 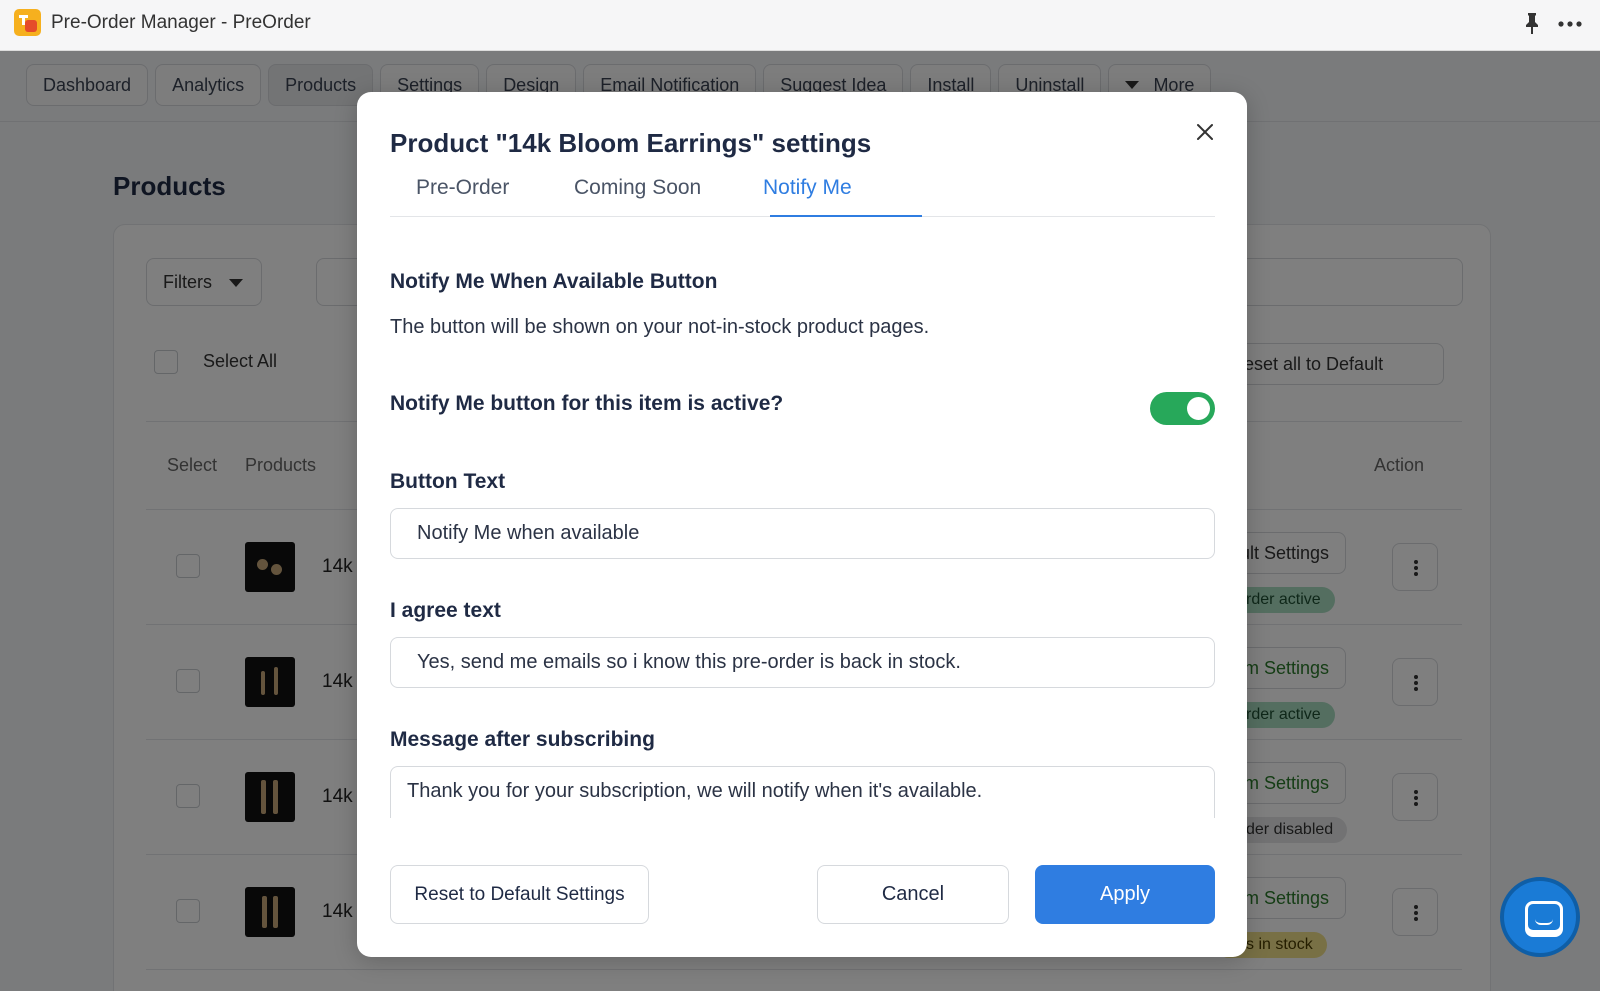 I want to click on modal-tabs: Pre-Order Coming Soon Notify Me, so click(x=802, y=194).